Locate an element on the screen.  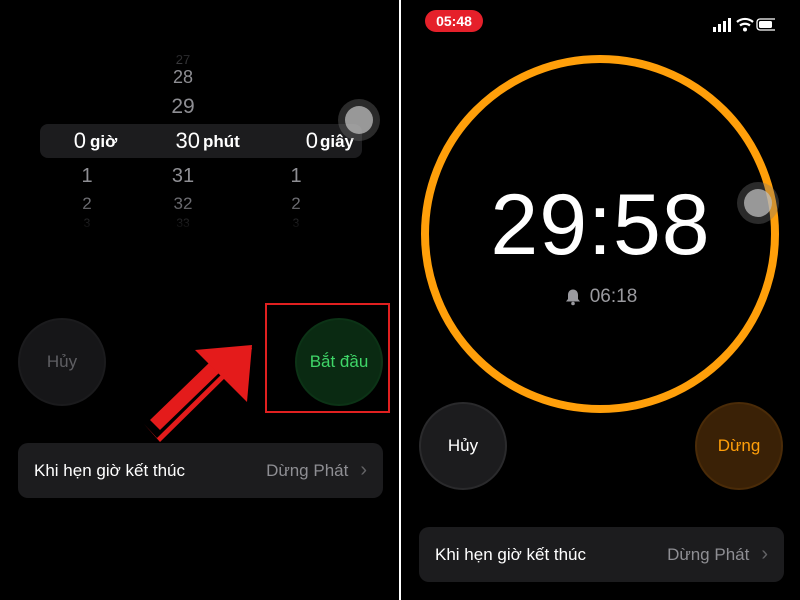
alarm-end-time-value: 06:18 is located at coordinates (613, 296).